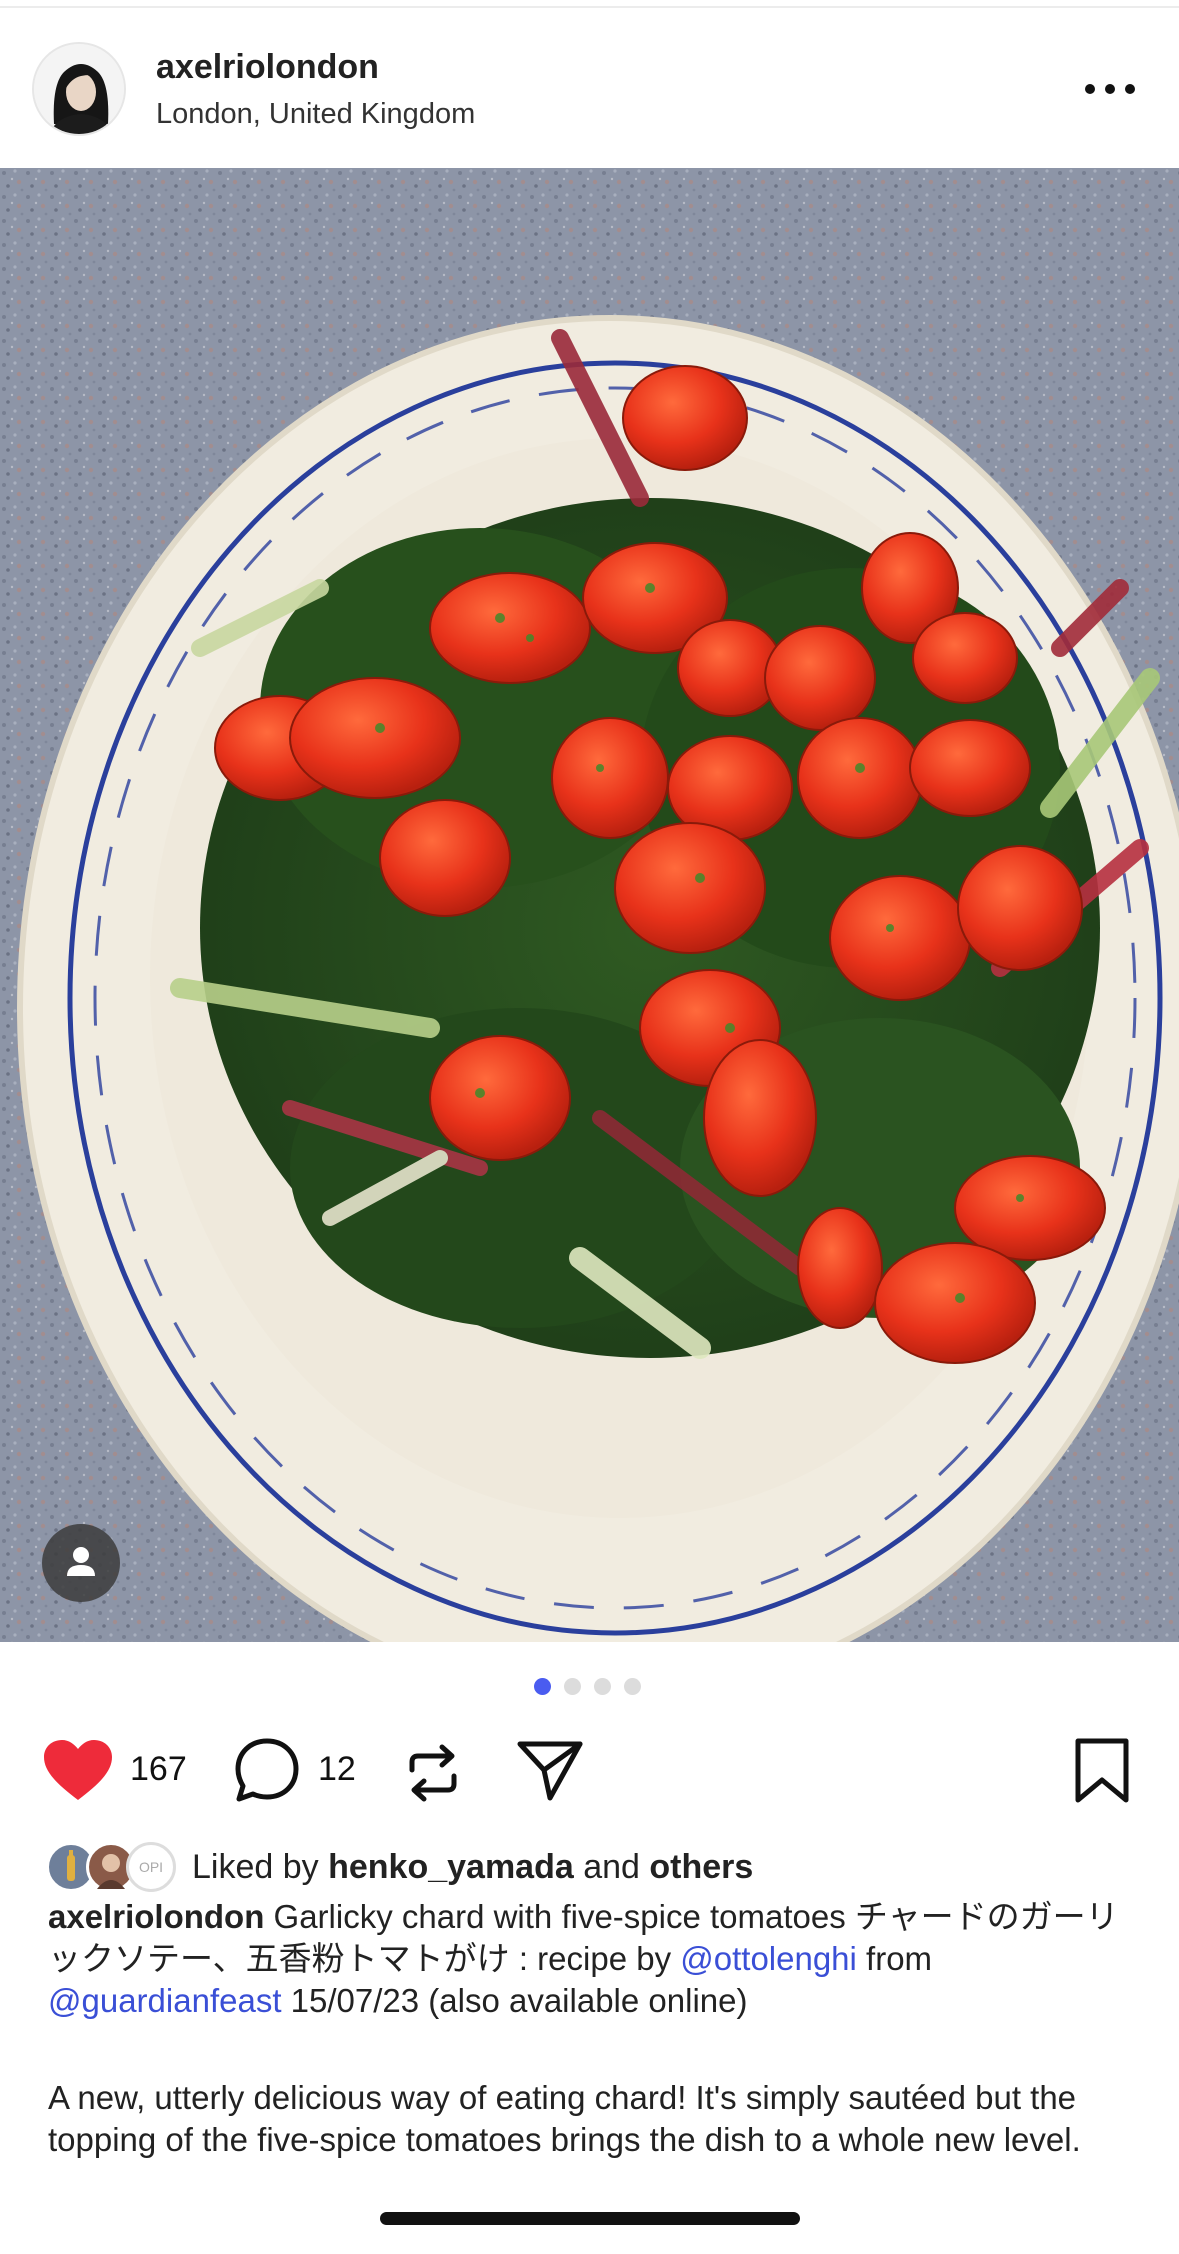  I want to click on repost-icon, so click(433, 1773).